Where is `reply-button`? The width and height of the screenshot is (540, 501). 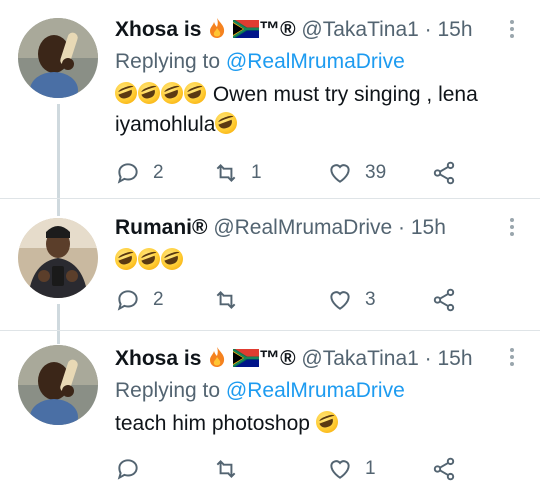 reply-button is located at coordinates (128, 469).